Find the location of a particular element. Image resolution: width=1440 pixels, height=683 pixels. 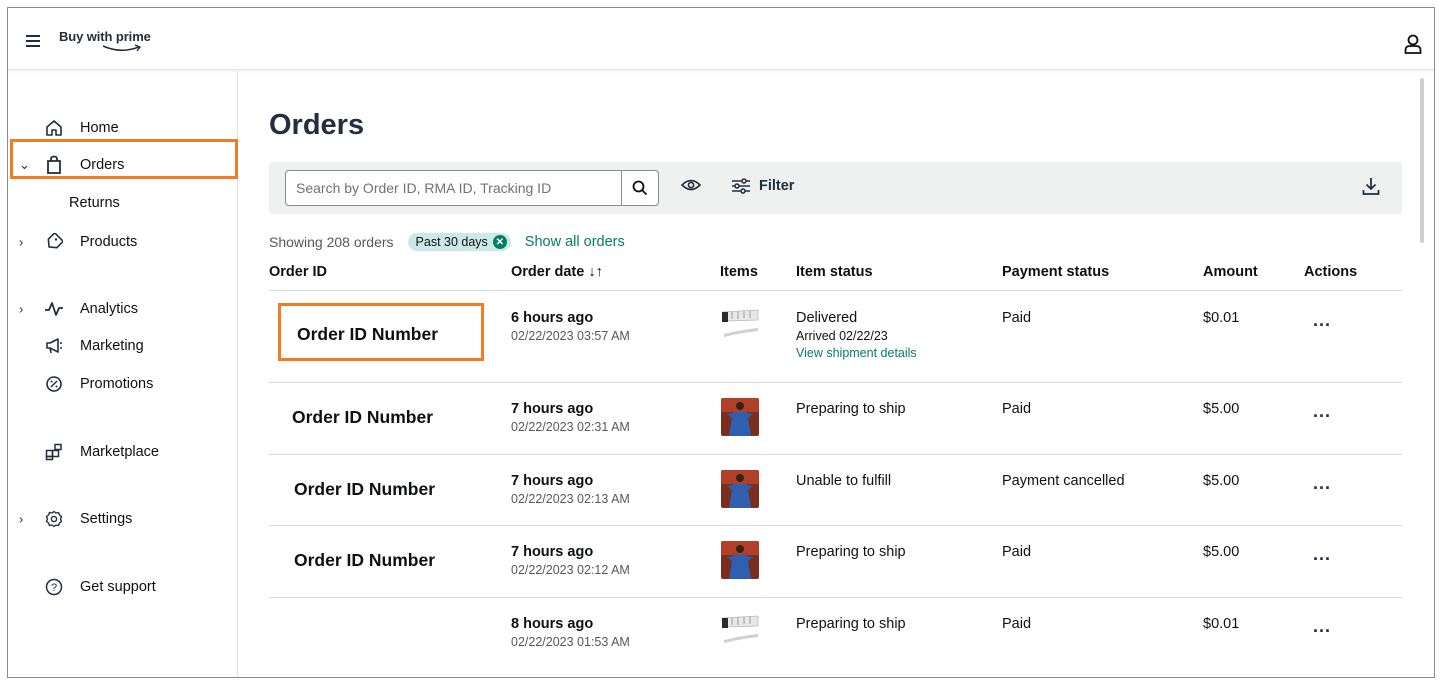

close-icon: ✕ is located at coordinates (499, 242).